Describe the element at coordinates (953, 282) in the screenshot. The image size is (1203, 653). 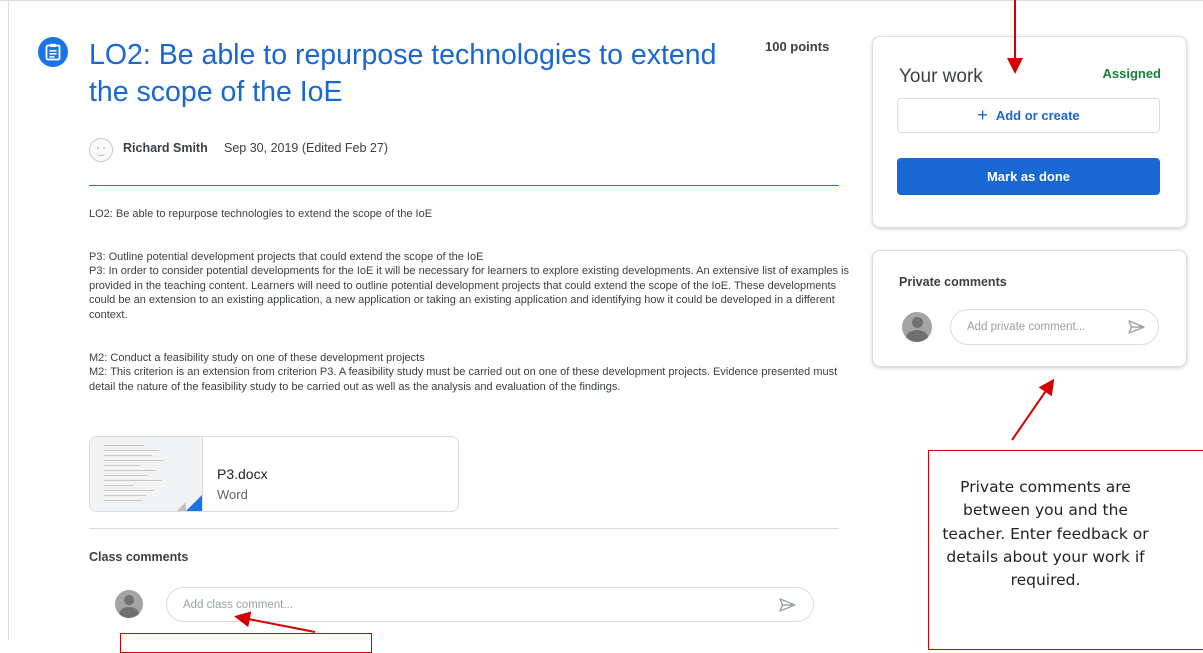
I see `private-comments-heading: Private comments` at that location.